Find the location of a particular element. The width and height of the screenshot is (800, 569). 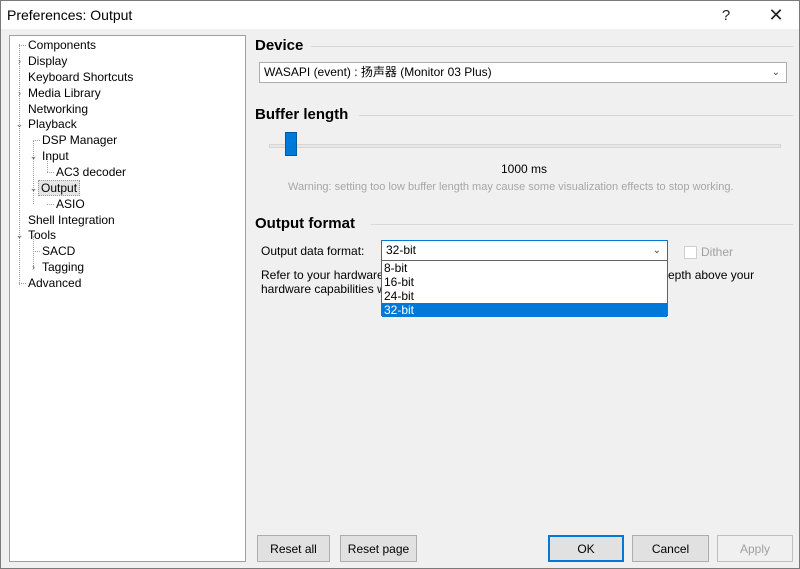

tree-item-input: Input is located at coordinates (55, 156).